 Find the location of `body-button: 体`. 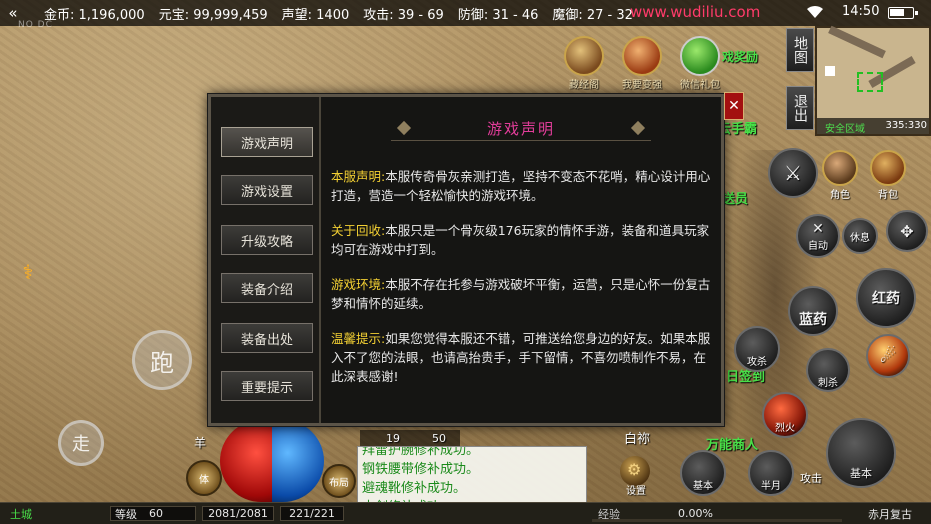

body-button: 体 is located at coordinates (204, 478).